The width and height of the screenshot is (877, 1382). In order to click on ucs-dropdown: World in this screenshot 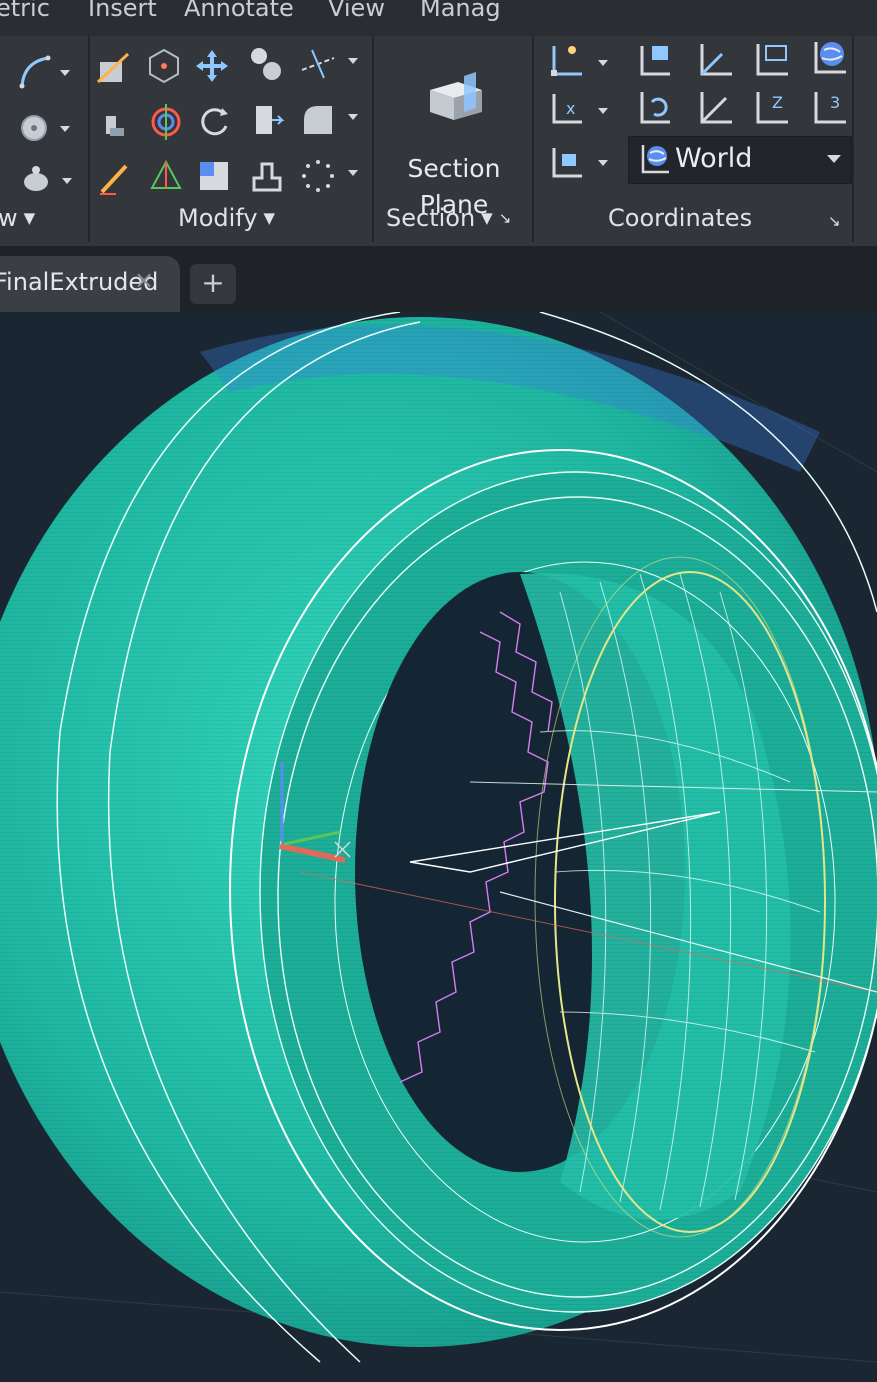, I will do `click(740, 160)`.